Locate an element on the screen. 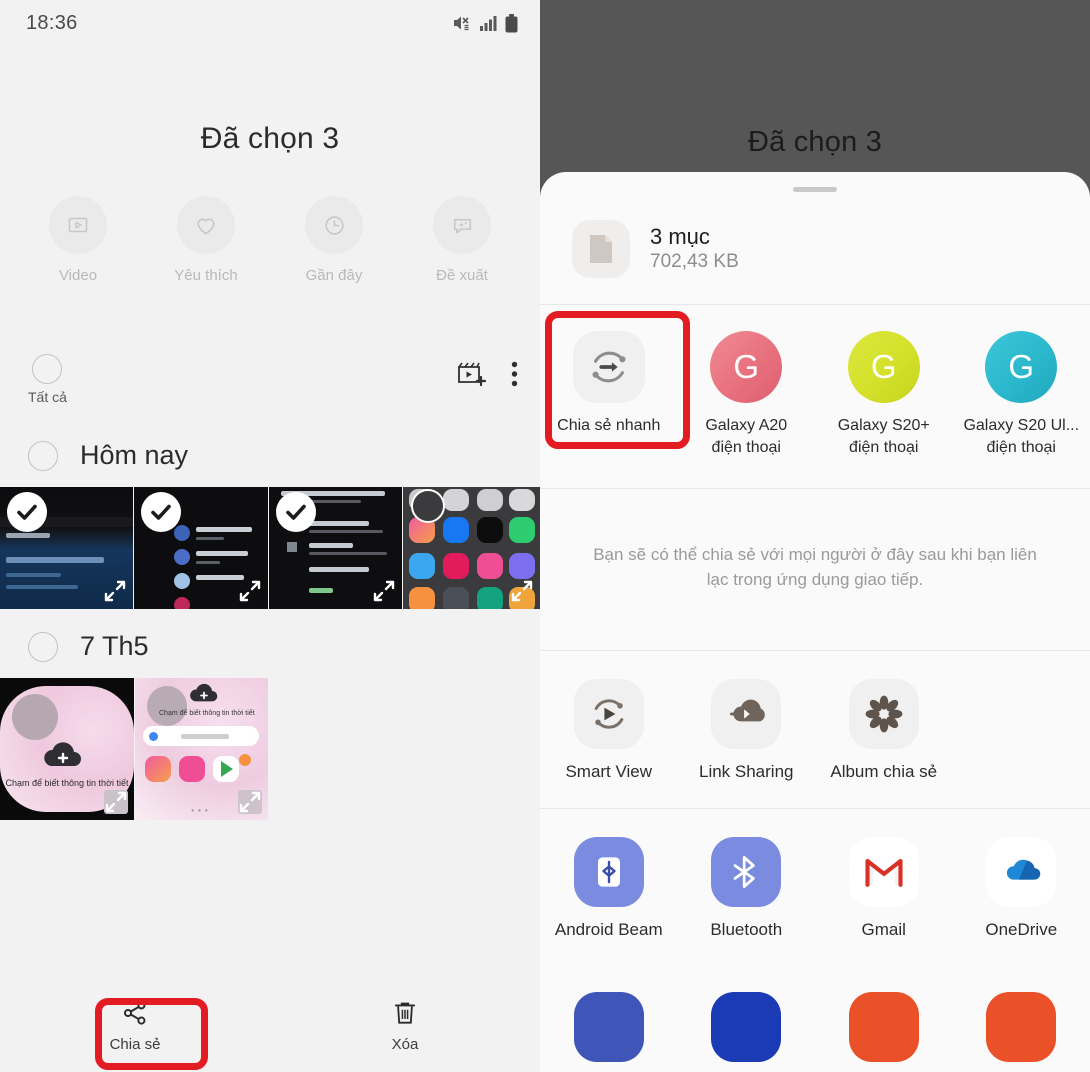  share-button: Chia sẻ is located at coordinates (135, 1026).